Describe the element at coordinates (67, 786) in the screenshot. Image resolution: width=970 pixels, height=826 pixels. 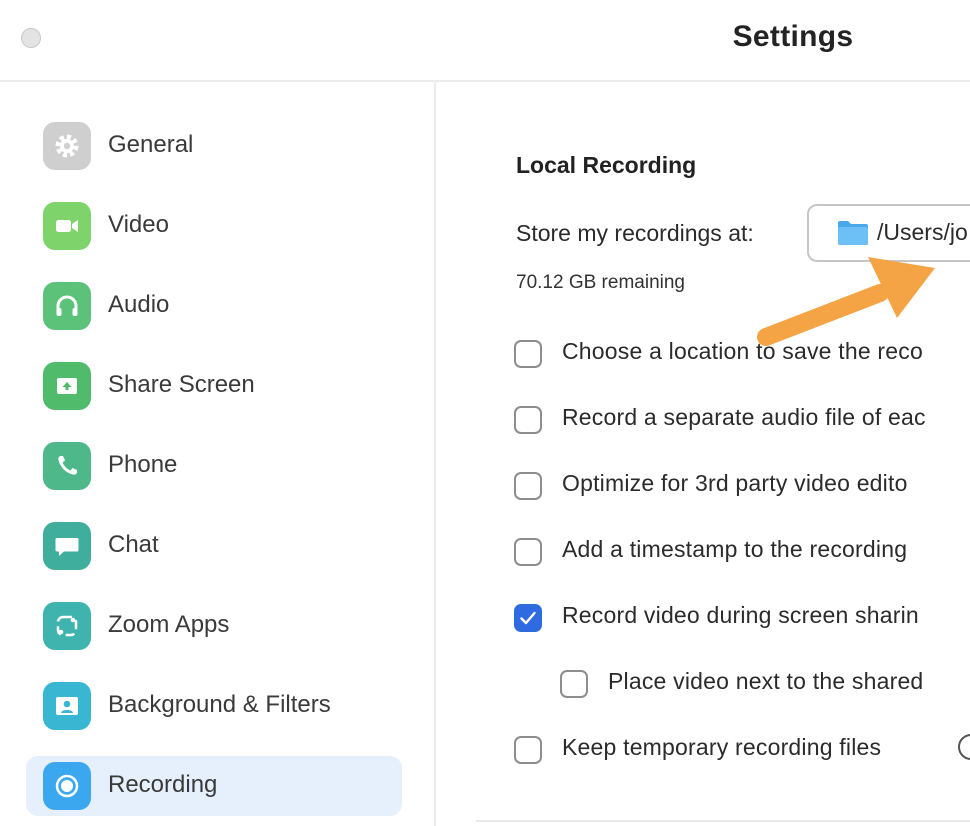
I see `record-icon` at that location.